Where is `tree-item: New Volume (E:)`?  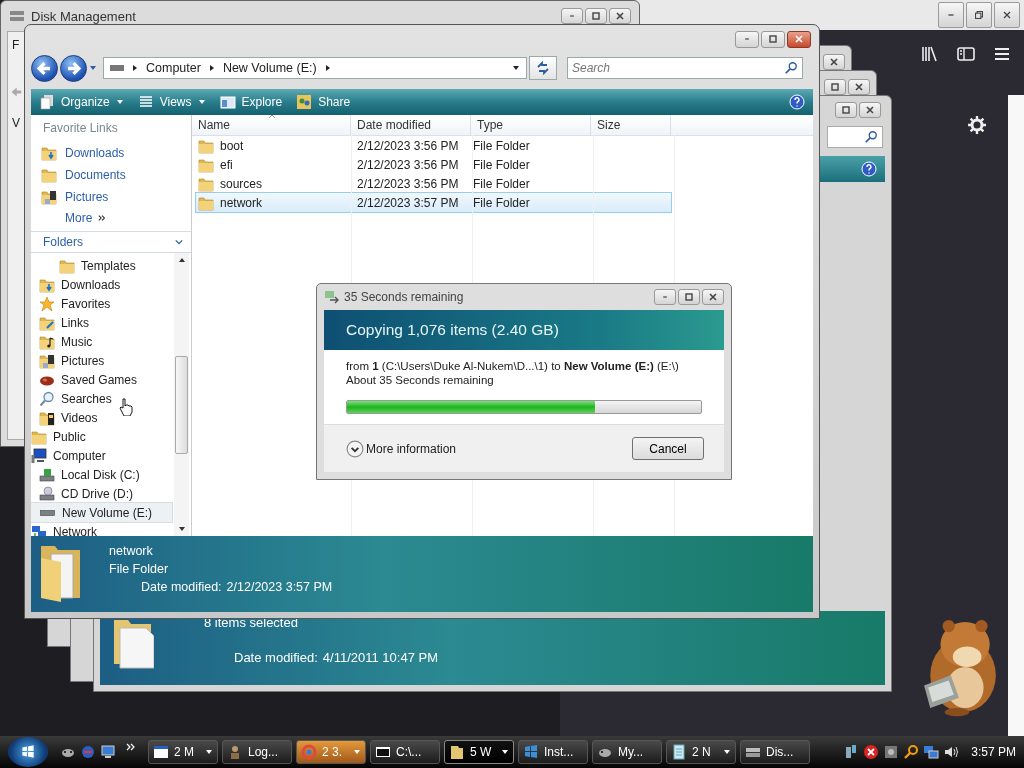 tree-item: New Volume (E:) is located at coordinates (101, 512).